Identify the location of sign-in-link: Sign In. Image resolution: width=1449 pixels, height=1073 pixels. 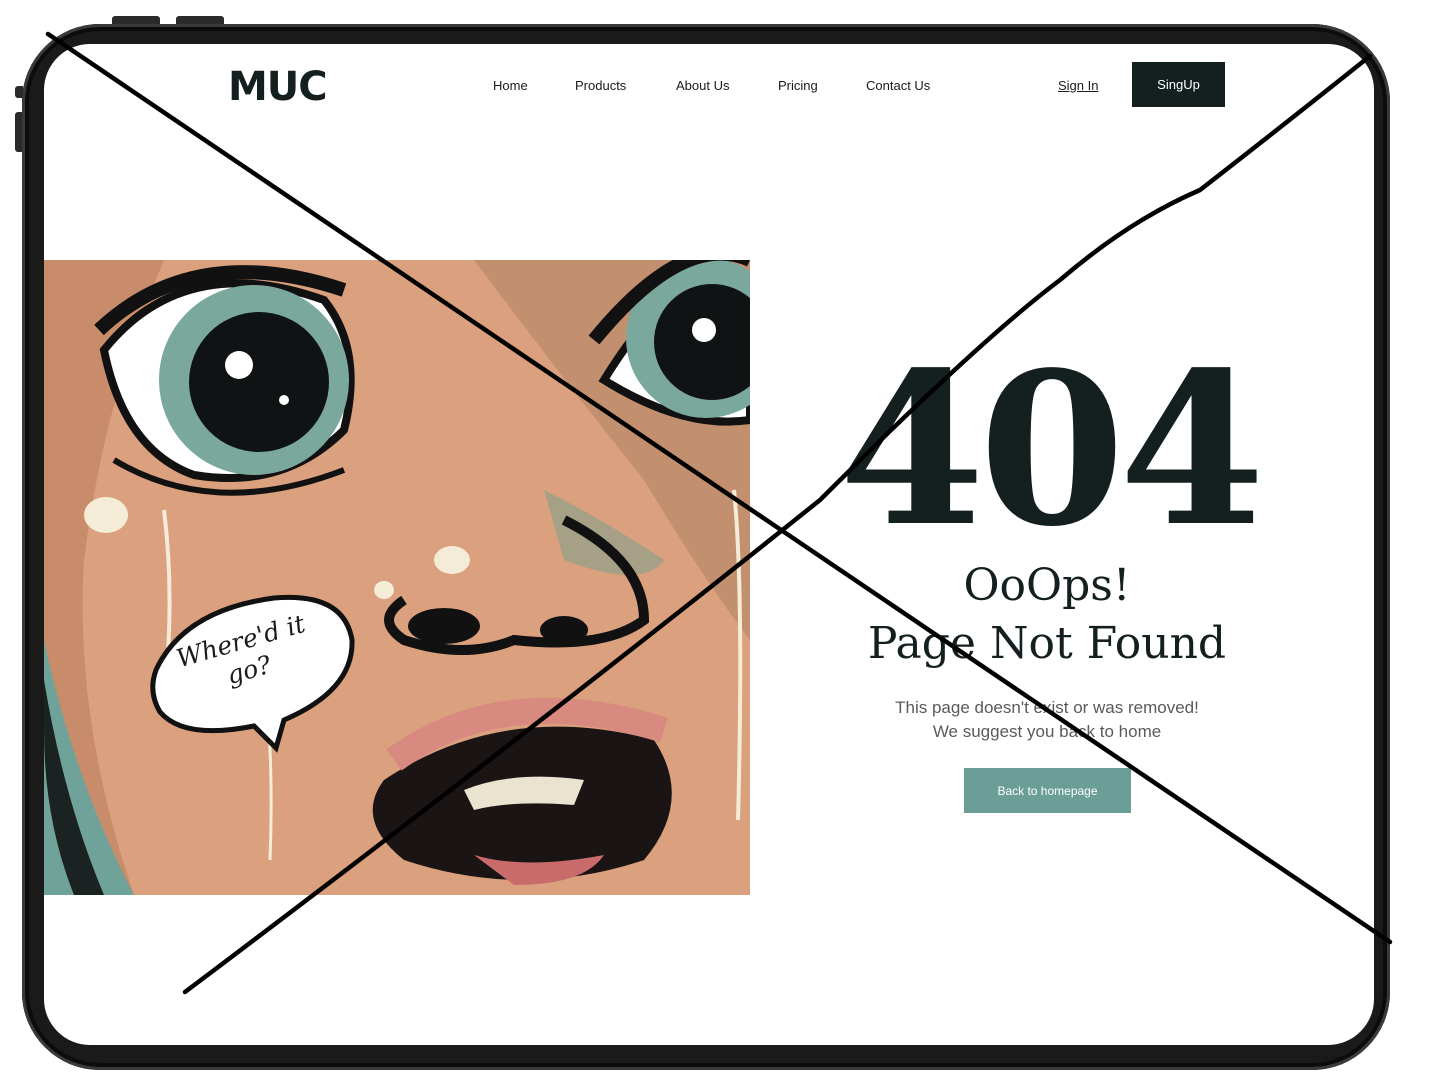
(1078, 85).